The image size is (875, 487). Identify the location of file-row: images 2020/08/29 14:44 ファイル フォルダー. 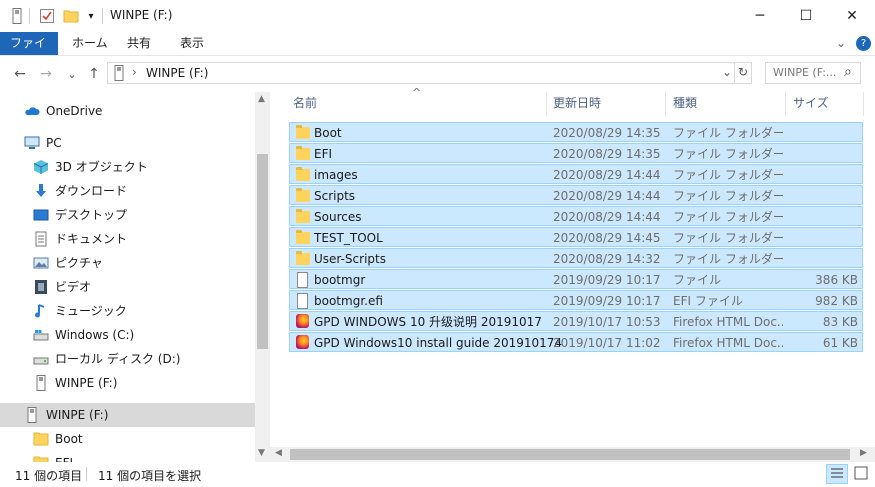
(576, 174).